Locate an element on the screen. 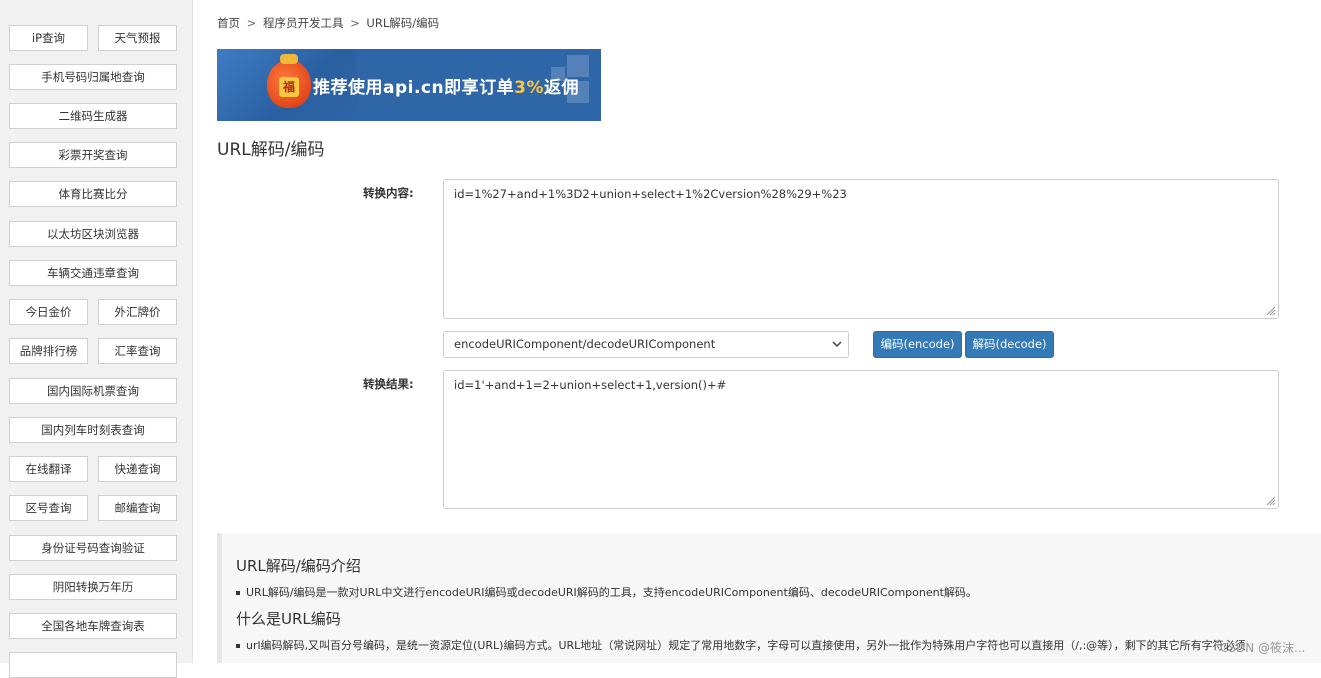 This screenshot has width=1321, height=678. what-is-url-encoding-heading: 什么是URL编码 is located at coordinates (288, 619).